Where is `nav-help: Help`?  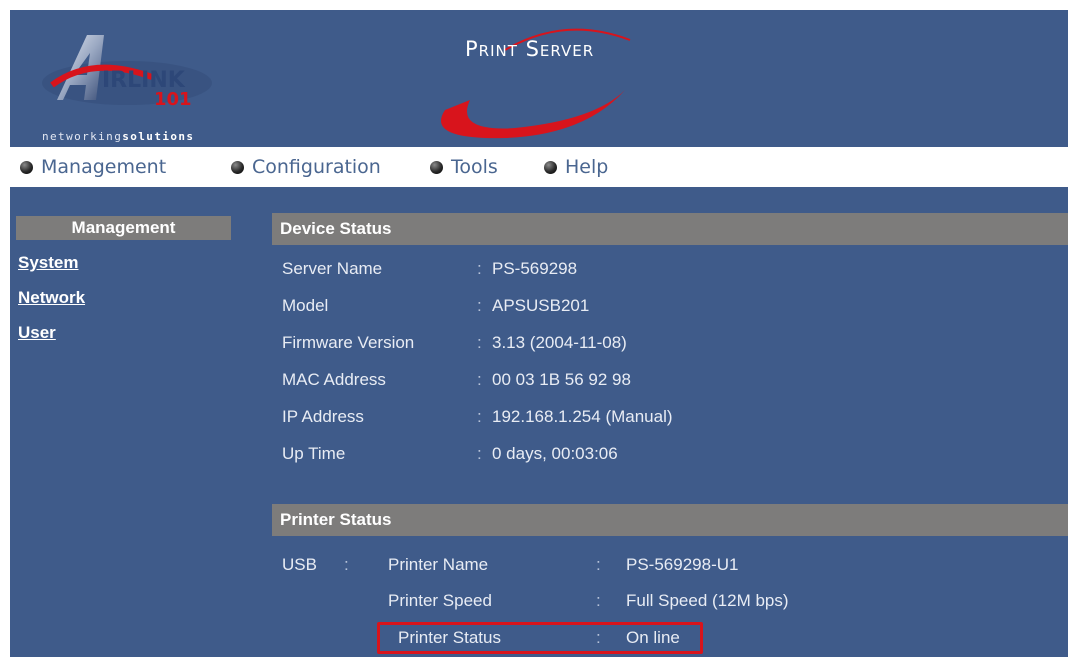
nav-help: Help is located at coordinates (576, 167).